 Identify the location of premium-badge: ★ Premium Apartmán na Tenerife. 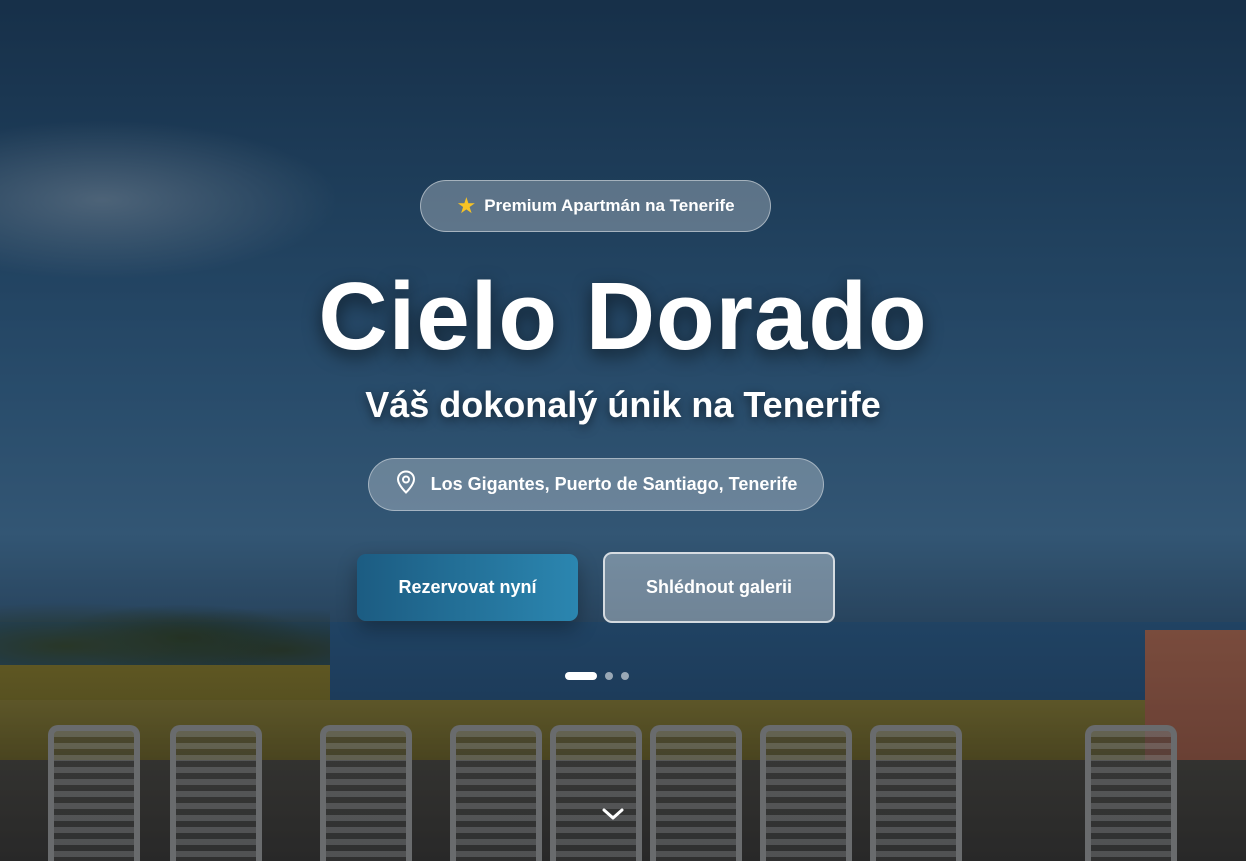
(595, 206).